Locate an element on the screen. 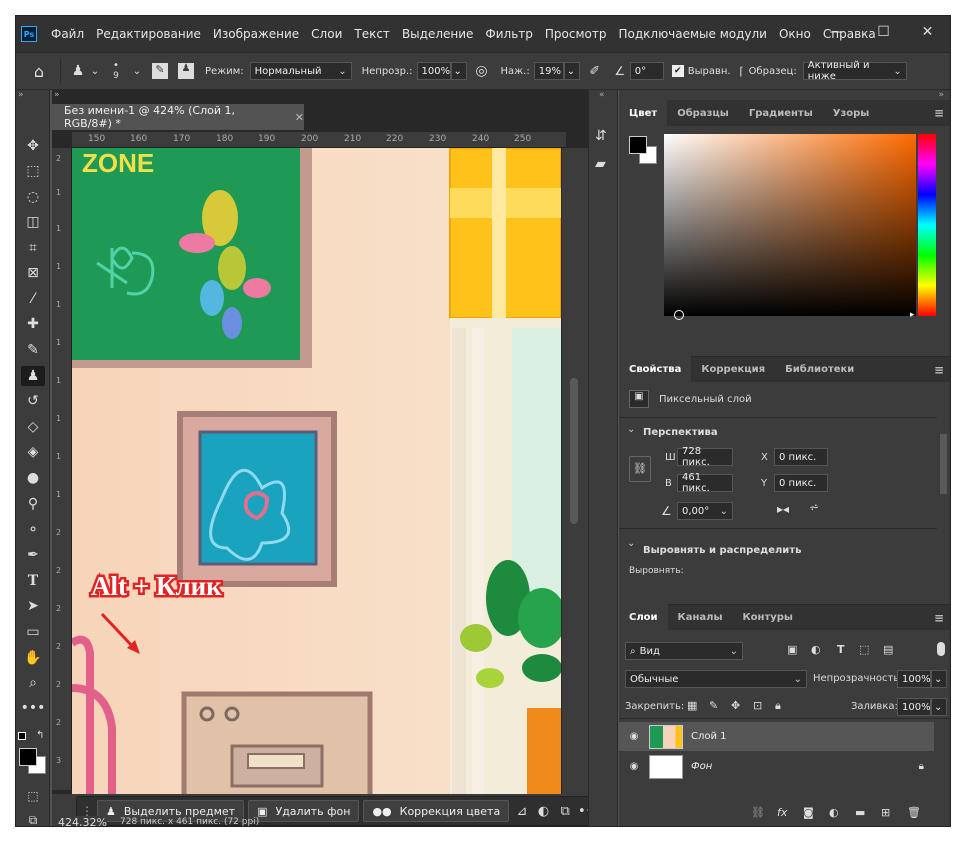  remove-background-button: ▣ Удалить фон is located at coordinates (304, 811).